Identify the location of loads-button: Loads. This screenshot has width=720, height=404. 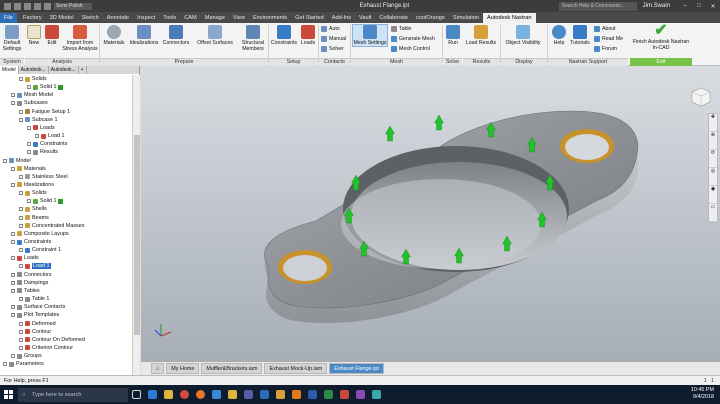
(308, 35).